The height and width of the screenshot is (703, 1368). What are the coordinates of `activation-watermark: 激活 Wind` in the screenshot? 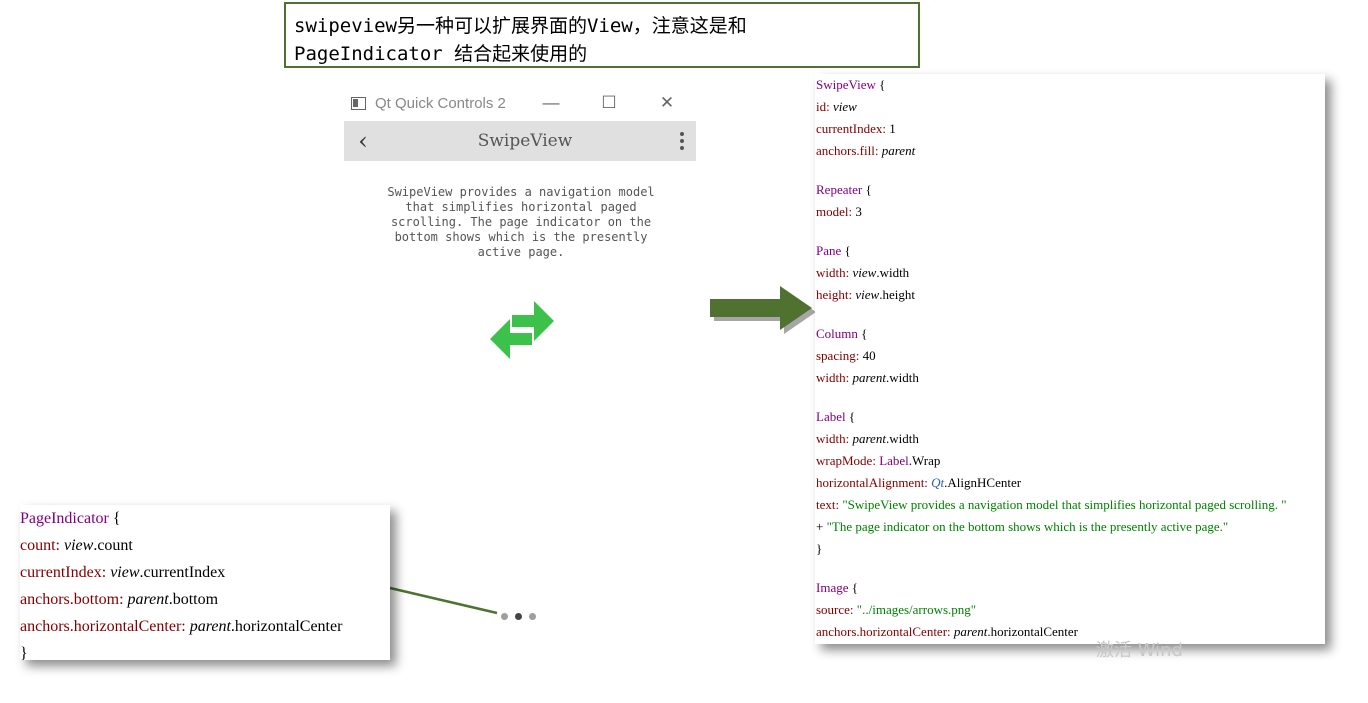 It's located at (1139, 650).